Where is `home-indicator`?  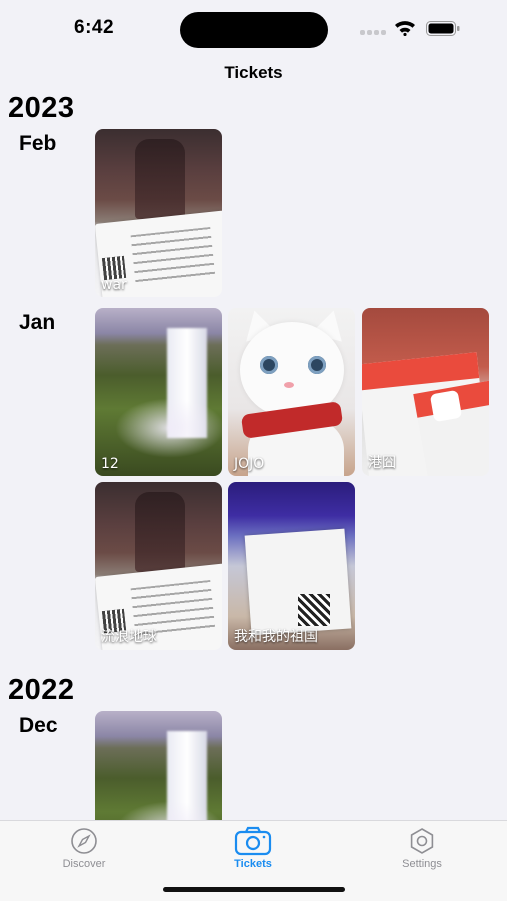
home-indicator is located at coordinates (254, 889).